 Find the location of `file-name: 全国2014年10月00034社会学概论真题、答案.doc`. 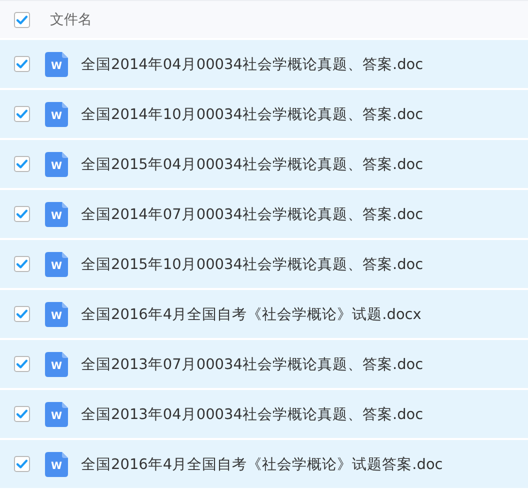

file-name: 全国2014年10月00034社会学概论真题、答案.doc is located at coordinates (252, 115).